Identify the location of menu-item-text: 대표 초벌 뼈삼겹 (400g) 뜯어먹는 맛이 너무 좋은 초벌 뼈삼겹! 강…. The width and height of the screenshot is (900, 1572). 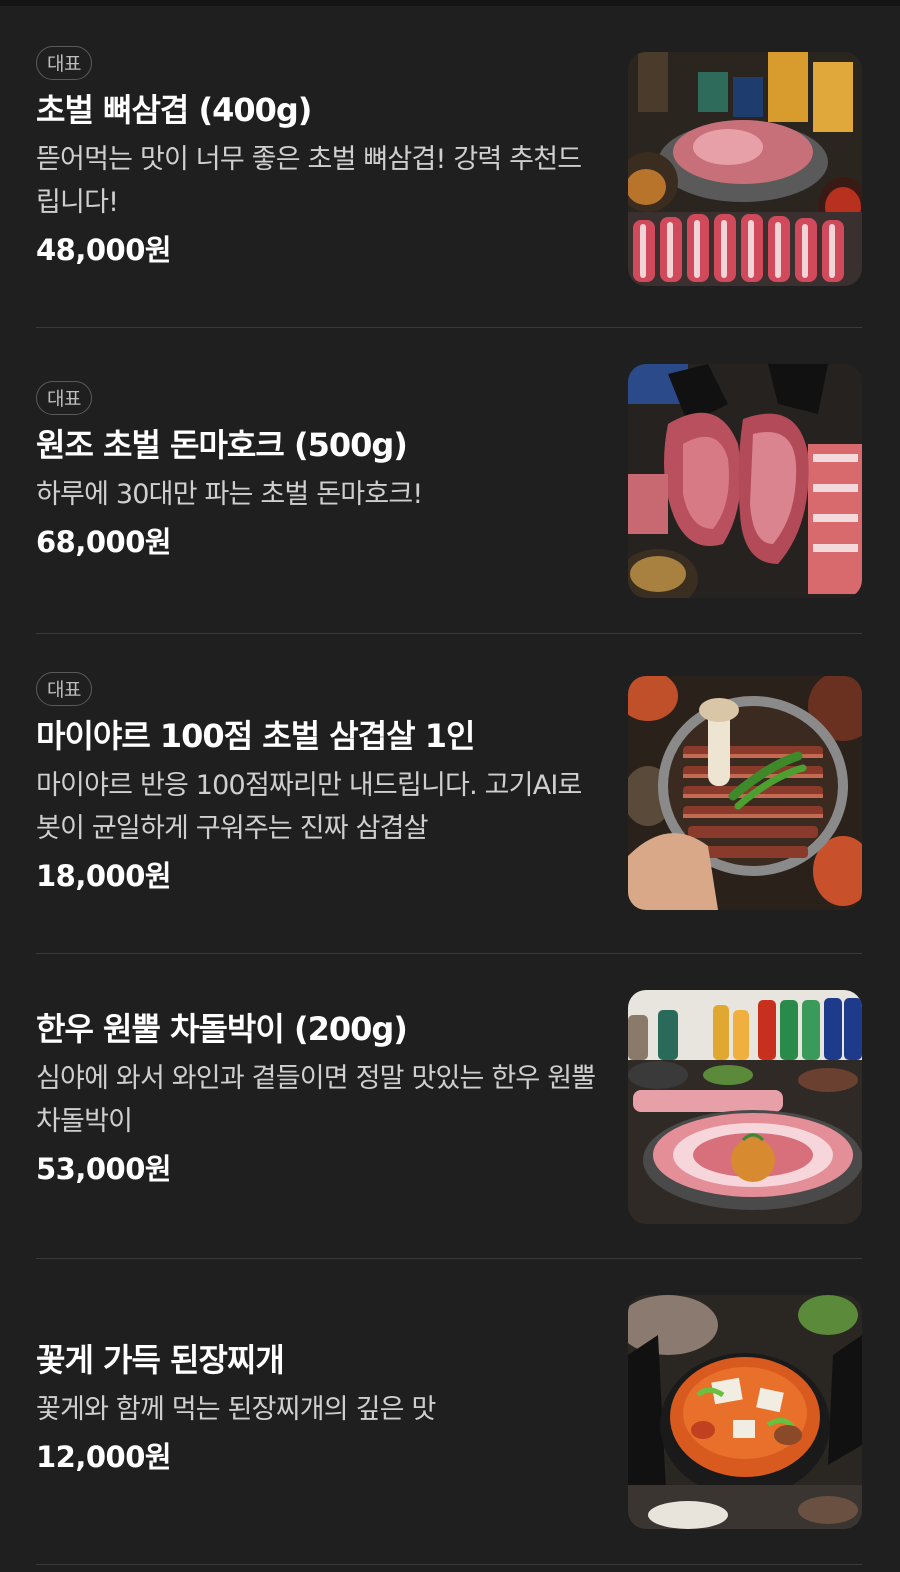
(316, 158).